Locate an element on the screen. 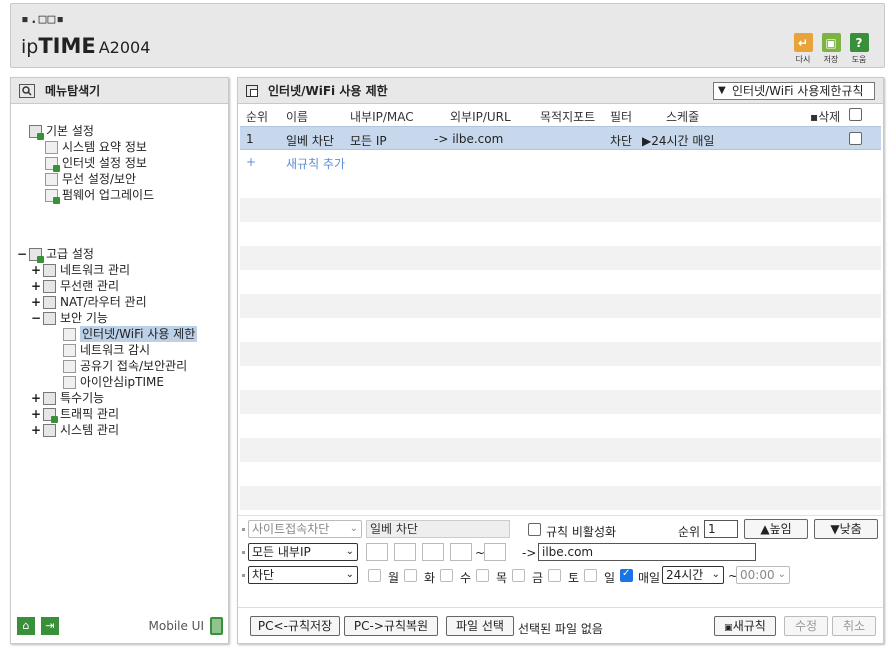 The height and width of the screenshot is (650, 893). mon-checkbox is located at coordinates (374, 575).